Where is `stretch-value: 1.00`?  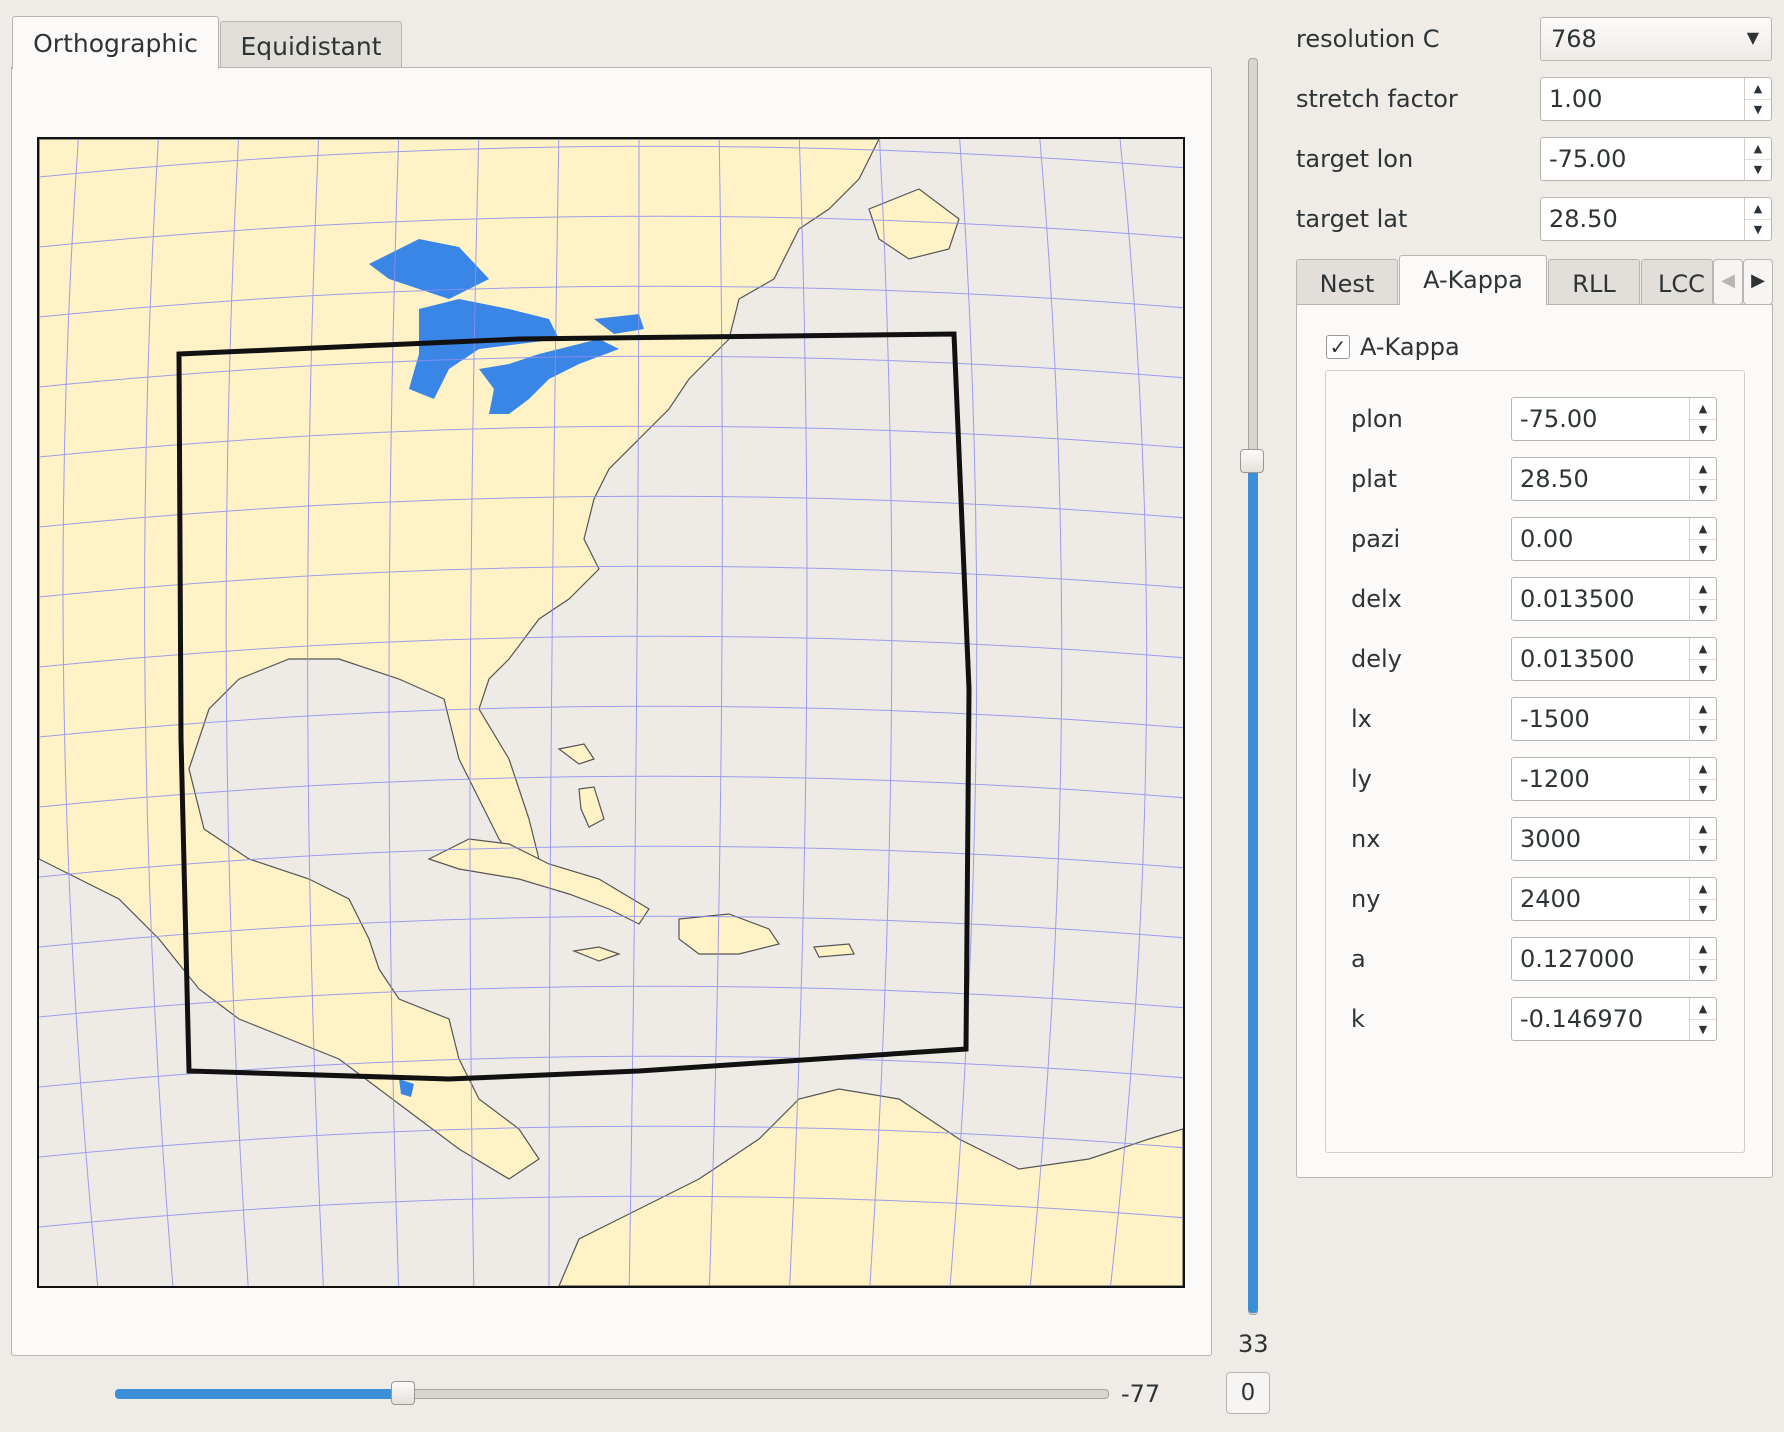 stretch-value: 1.00 is located at coordinates (1576, 99).